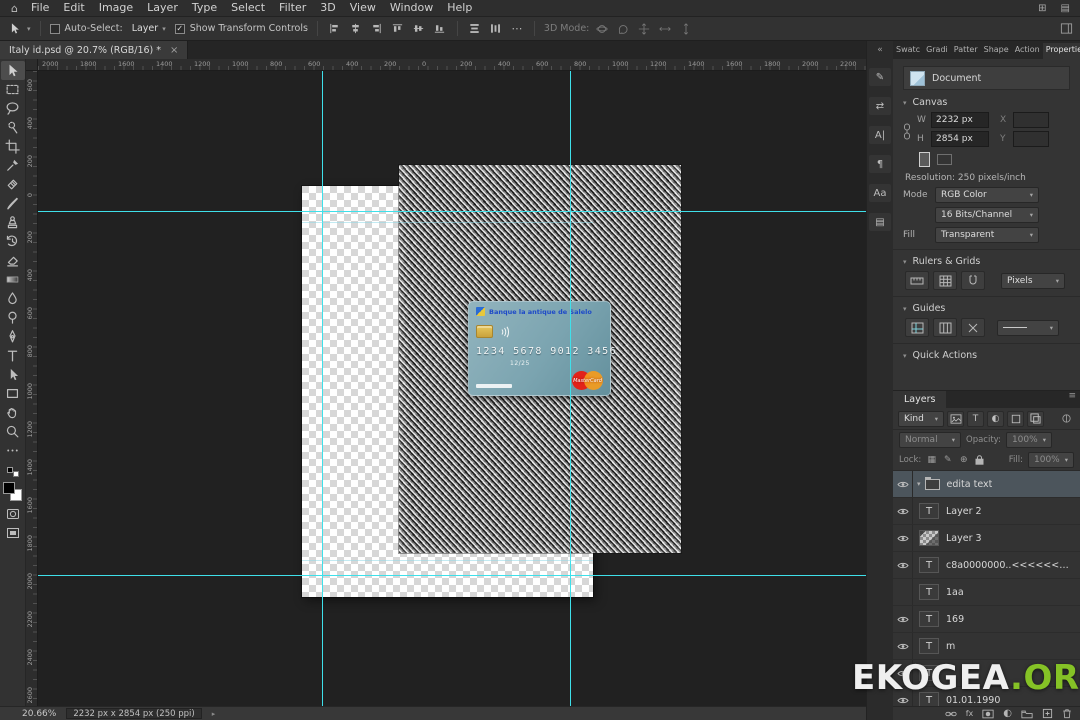  I want to click on zoom-level: 20.66%, so click(39, 714).